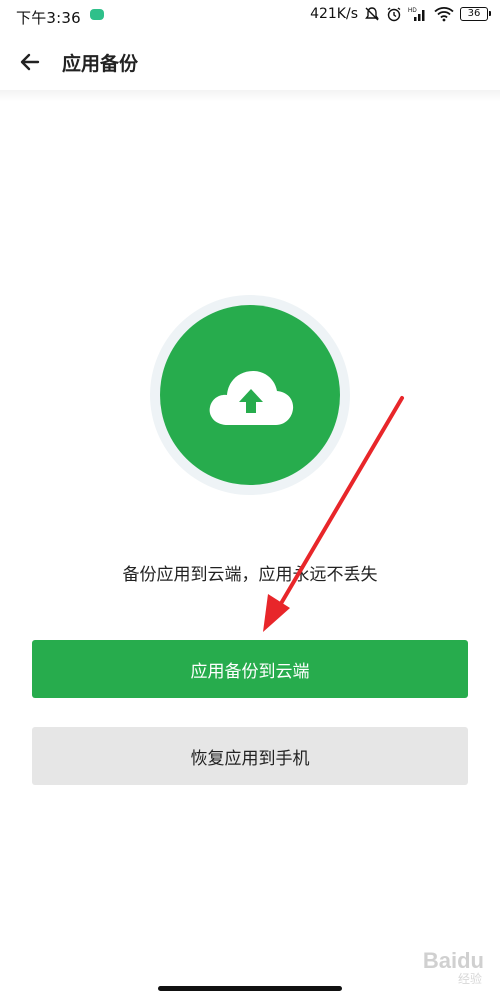 This screenshot has height=1000, width=500. Describe the element at coordinates (250, 756) in the screenshot. I see `restore-to-phone-button: 恢复应用到手机` at that location.